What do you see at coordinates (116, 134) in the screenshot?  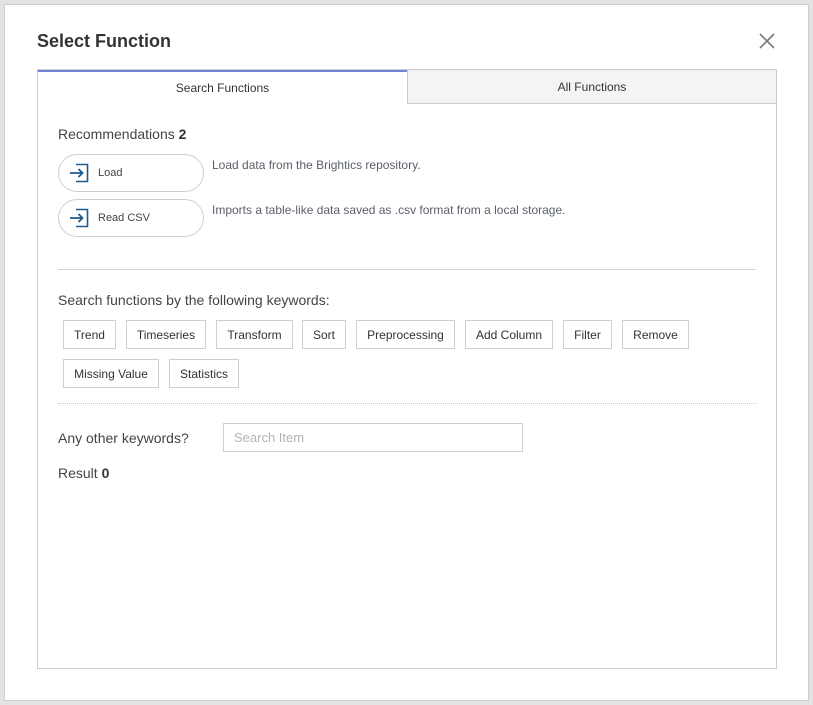 I see `recommendations-label: Recommendations` at bounding box center [116, 134].